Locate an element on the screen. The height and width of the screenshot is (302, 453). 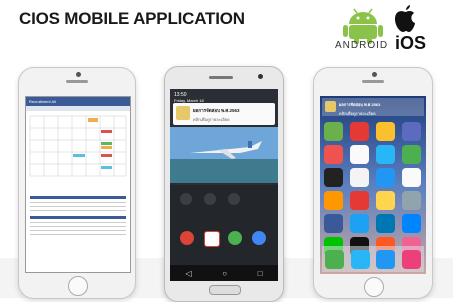
home-area: ◁ ○ □ is located at coordinates (224, 233).